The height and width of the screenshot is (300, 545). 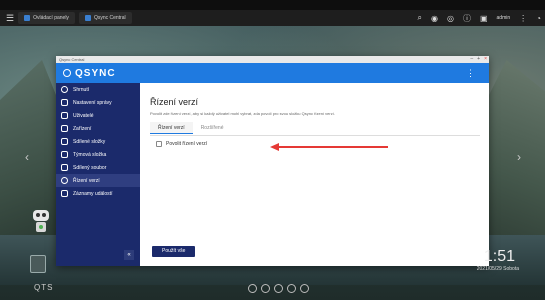 What do you see at coordinates (98, 128) in the screenshot?
I see `sidebar-item: Zařízení` at bounding box center [98, 128].